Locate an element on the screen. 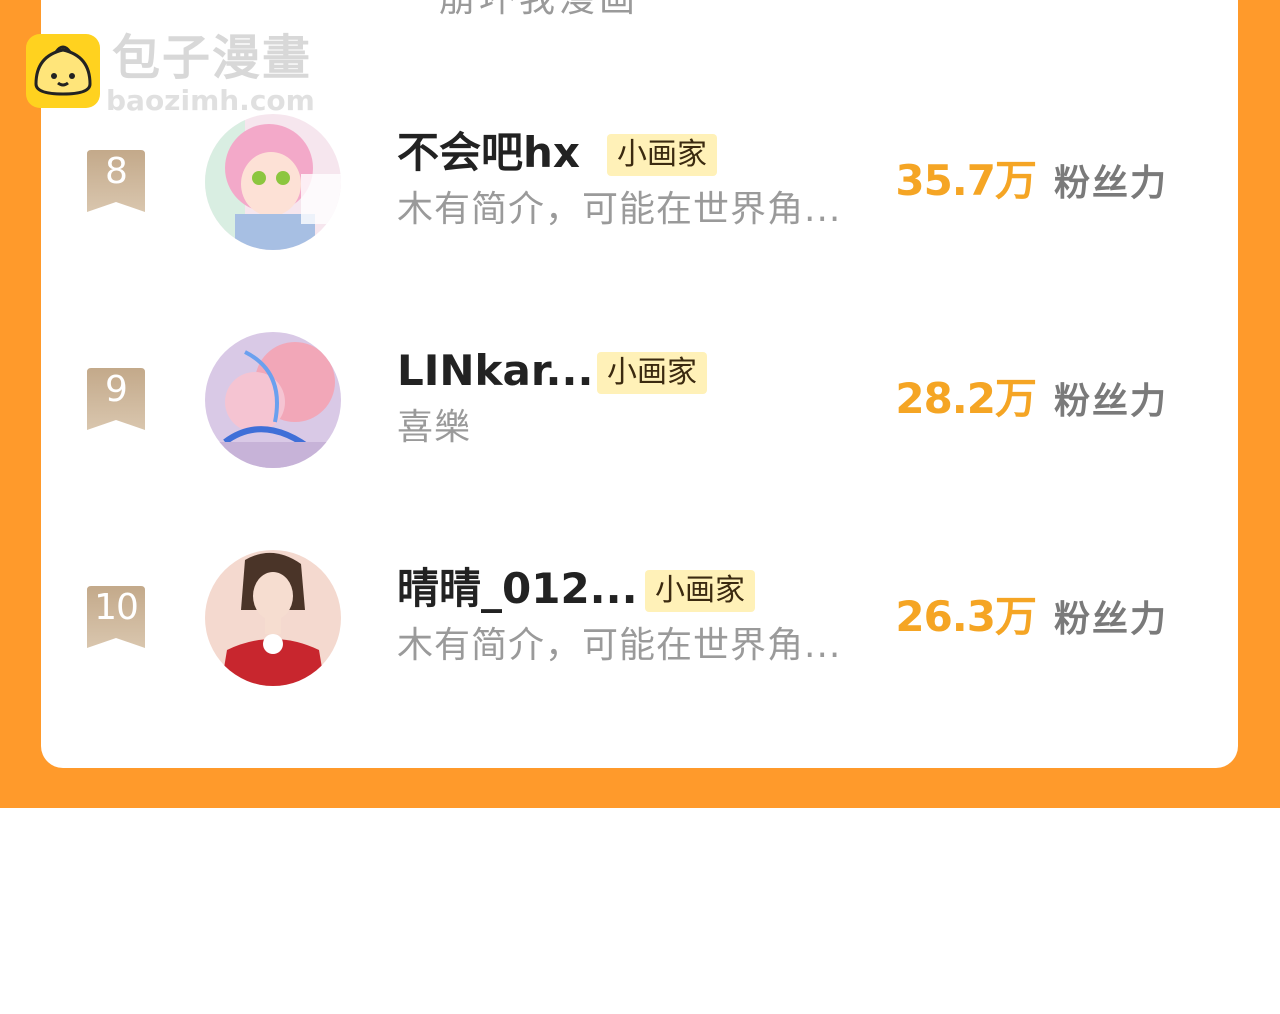 This screenshot has height=1014, width=1280. ranking-row: 9 LINkar... 小画家 喜樂 28.2万 粉丝力 is located at coordinates (639, 407).